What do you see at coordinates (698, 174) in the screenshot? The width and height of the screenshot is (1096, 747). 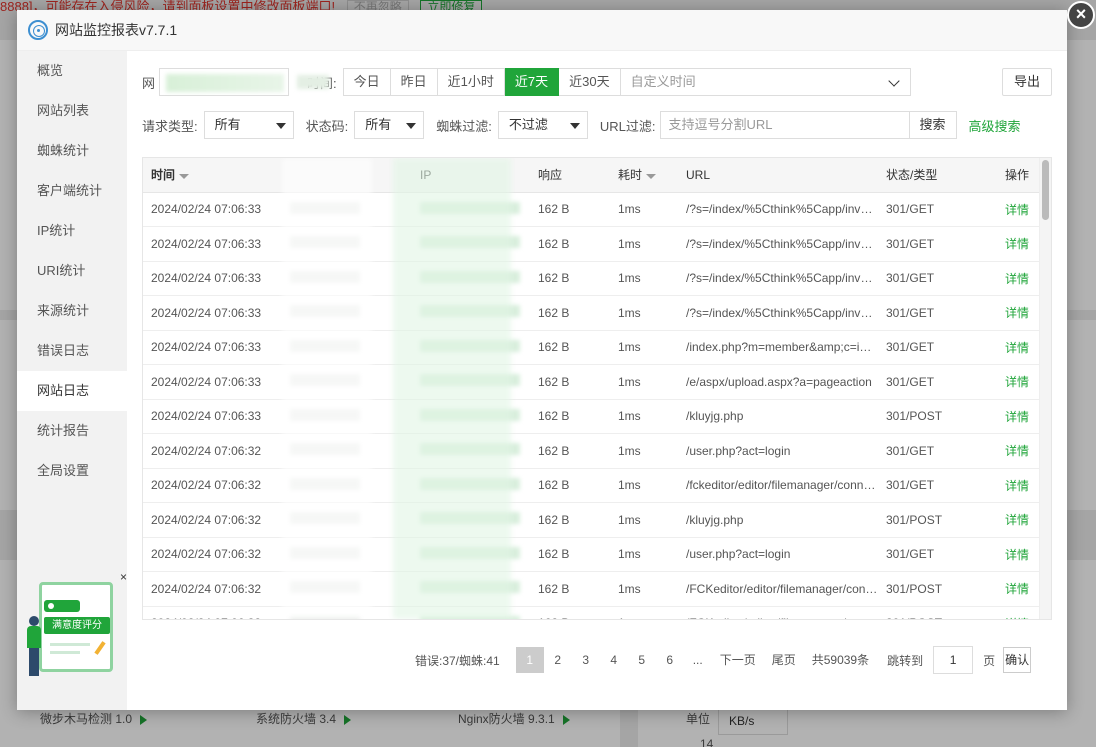 I see `column-header-label: URL` at bounding box center [698, 174].